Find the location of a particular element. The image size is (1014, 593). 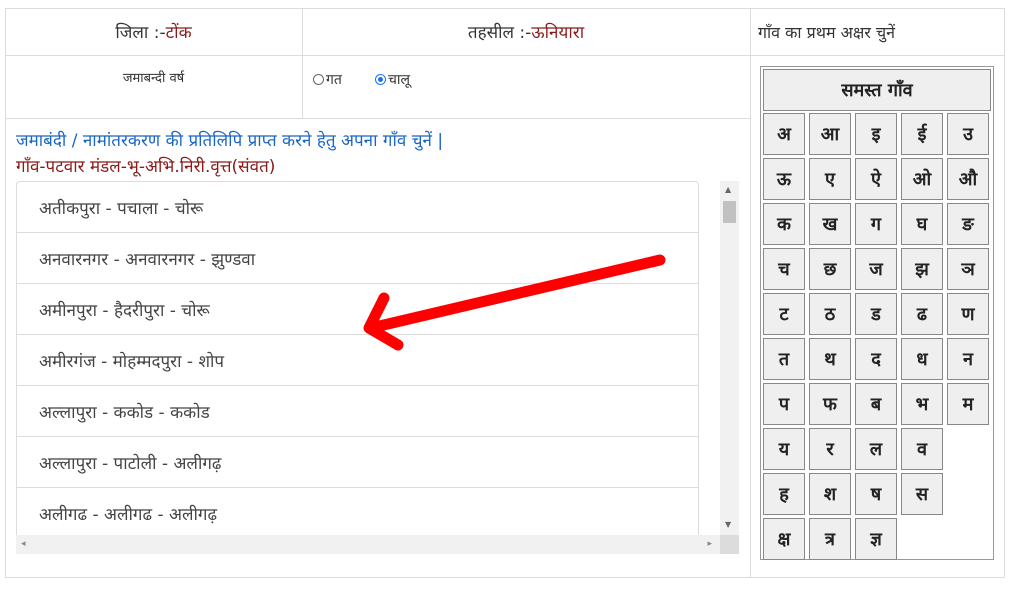

letter-button: ट is located at coordinates (784, 314).